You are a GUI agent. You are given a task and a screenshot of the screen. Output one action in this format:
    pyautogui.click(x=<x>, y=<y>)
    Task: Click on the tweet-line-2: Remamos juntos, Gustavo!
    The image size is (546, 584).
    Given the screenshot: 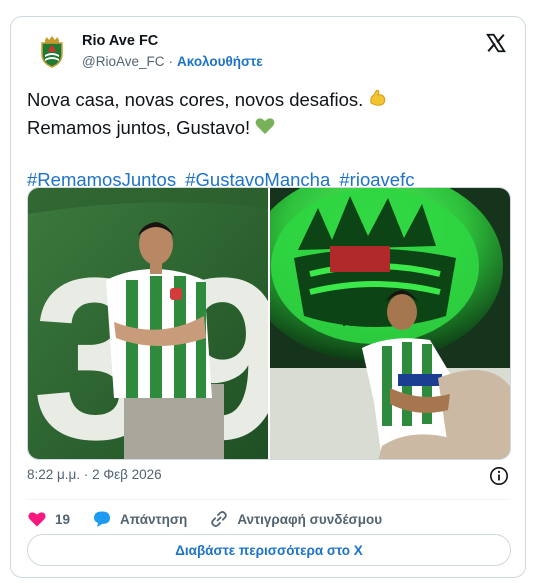 What is the action you would take?
    pyautogui.click(x=139, y=127)
    